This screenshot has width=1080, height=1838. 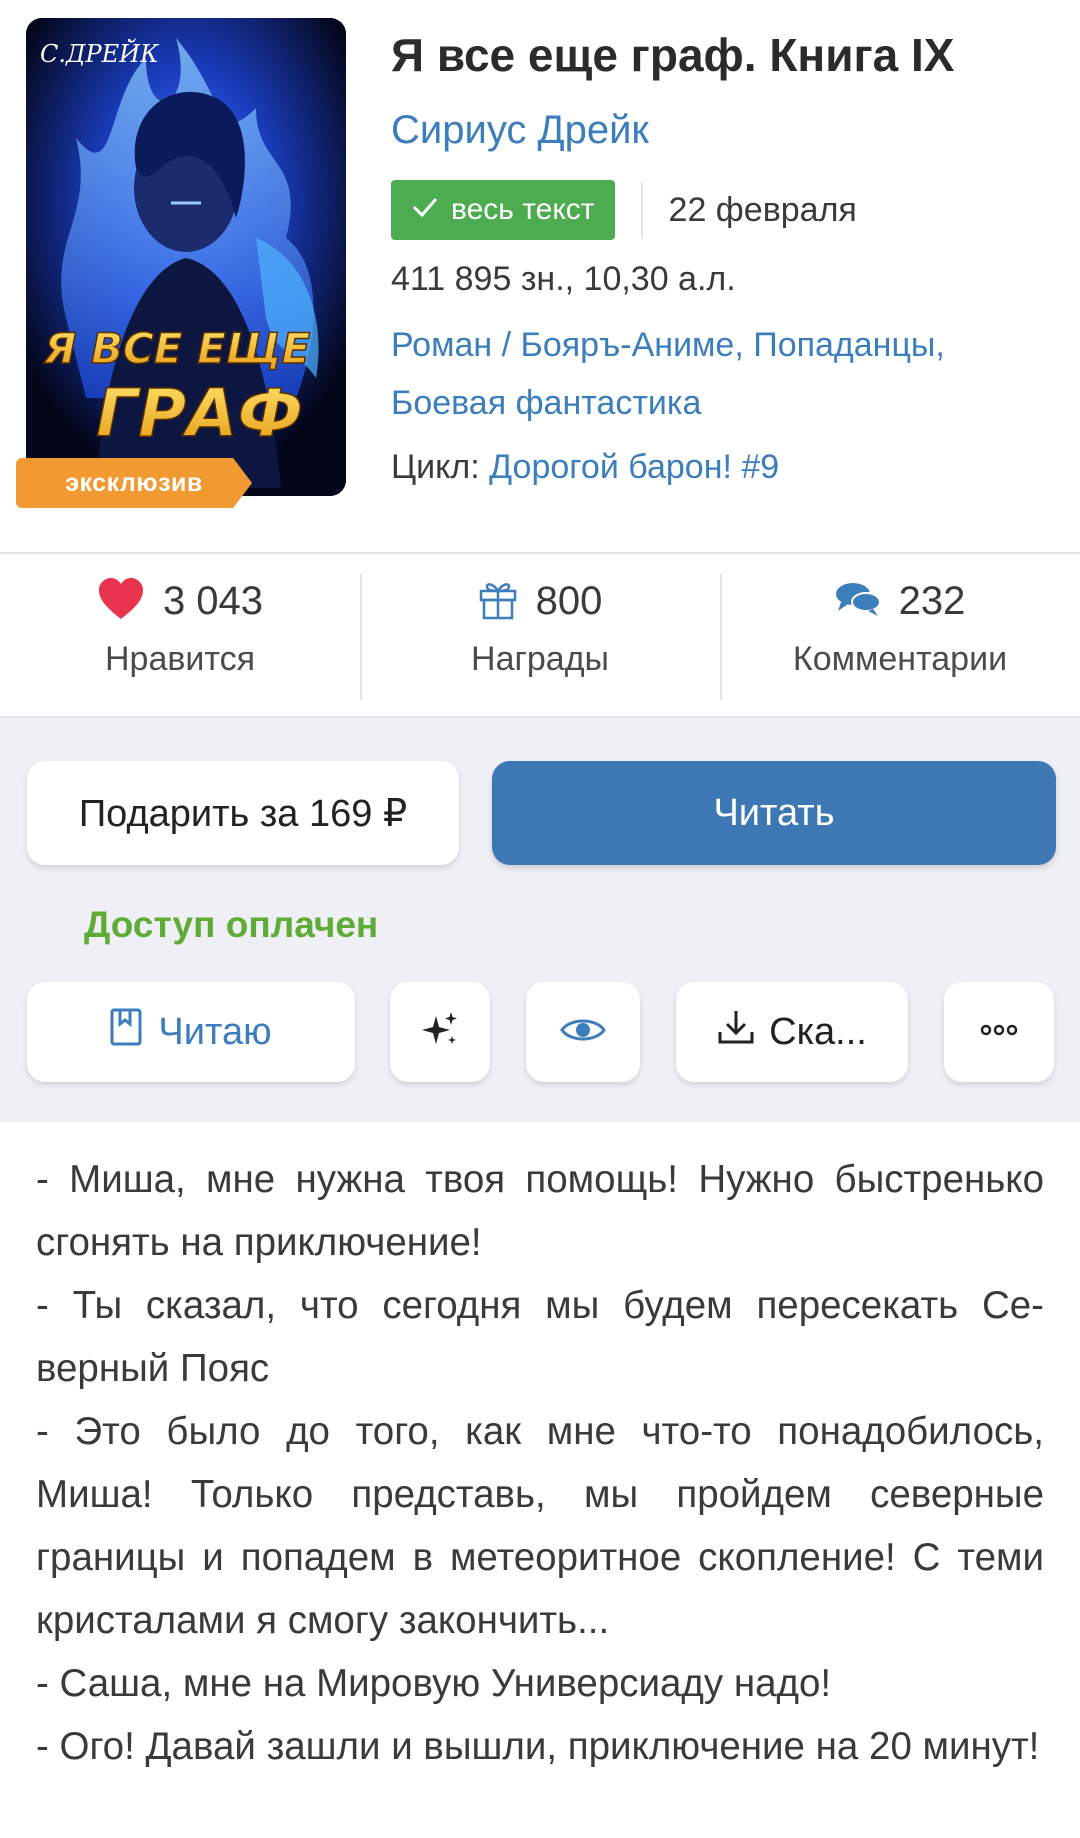 What do you see at coordinates (213, 600) in the screenshot?
I see `likes-count: 3 043` at bounding box center [213, 600].